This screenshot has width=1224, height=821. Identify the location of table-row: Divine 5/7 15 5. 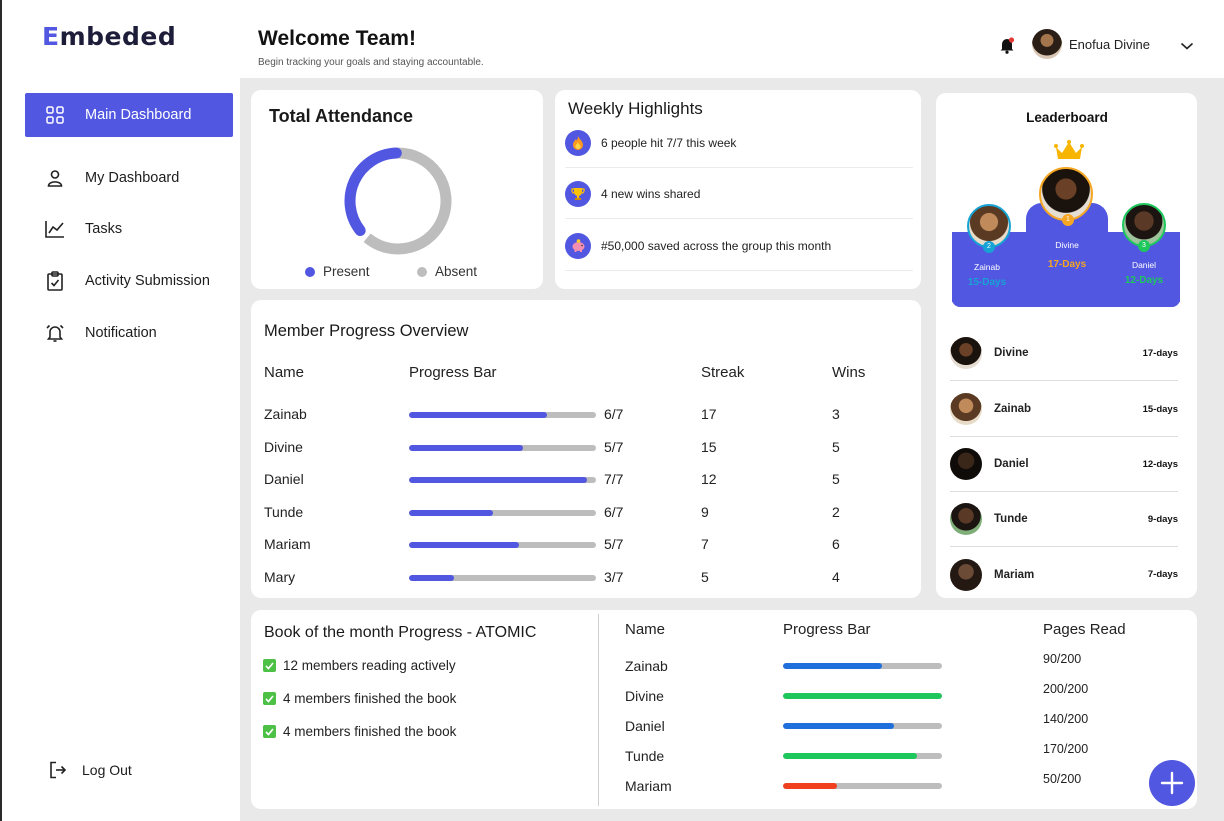
(586, 451).